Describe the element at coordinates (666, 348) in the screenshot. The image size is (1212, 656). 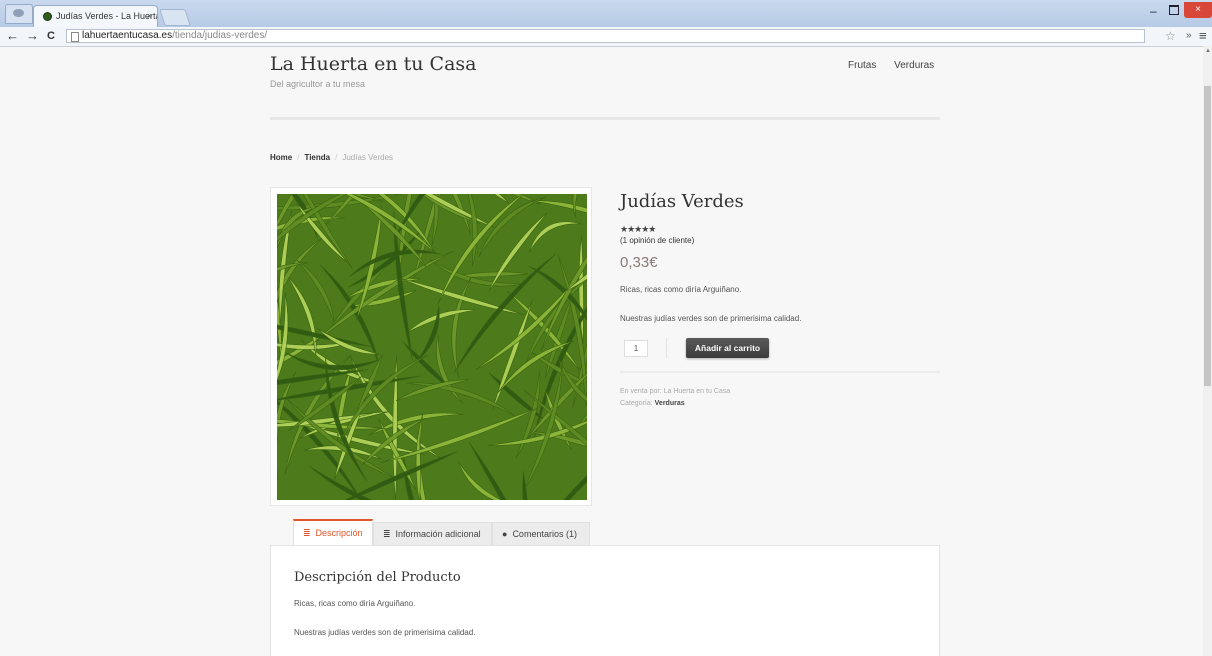
I see `quantity-divider` at that location.